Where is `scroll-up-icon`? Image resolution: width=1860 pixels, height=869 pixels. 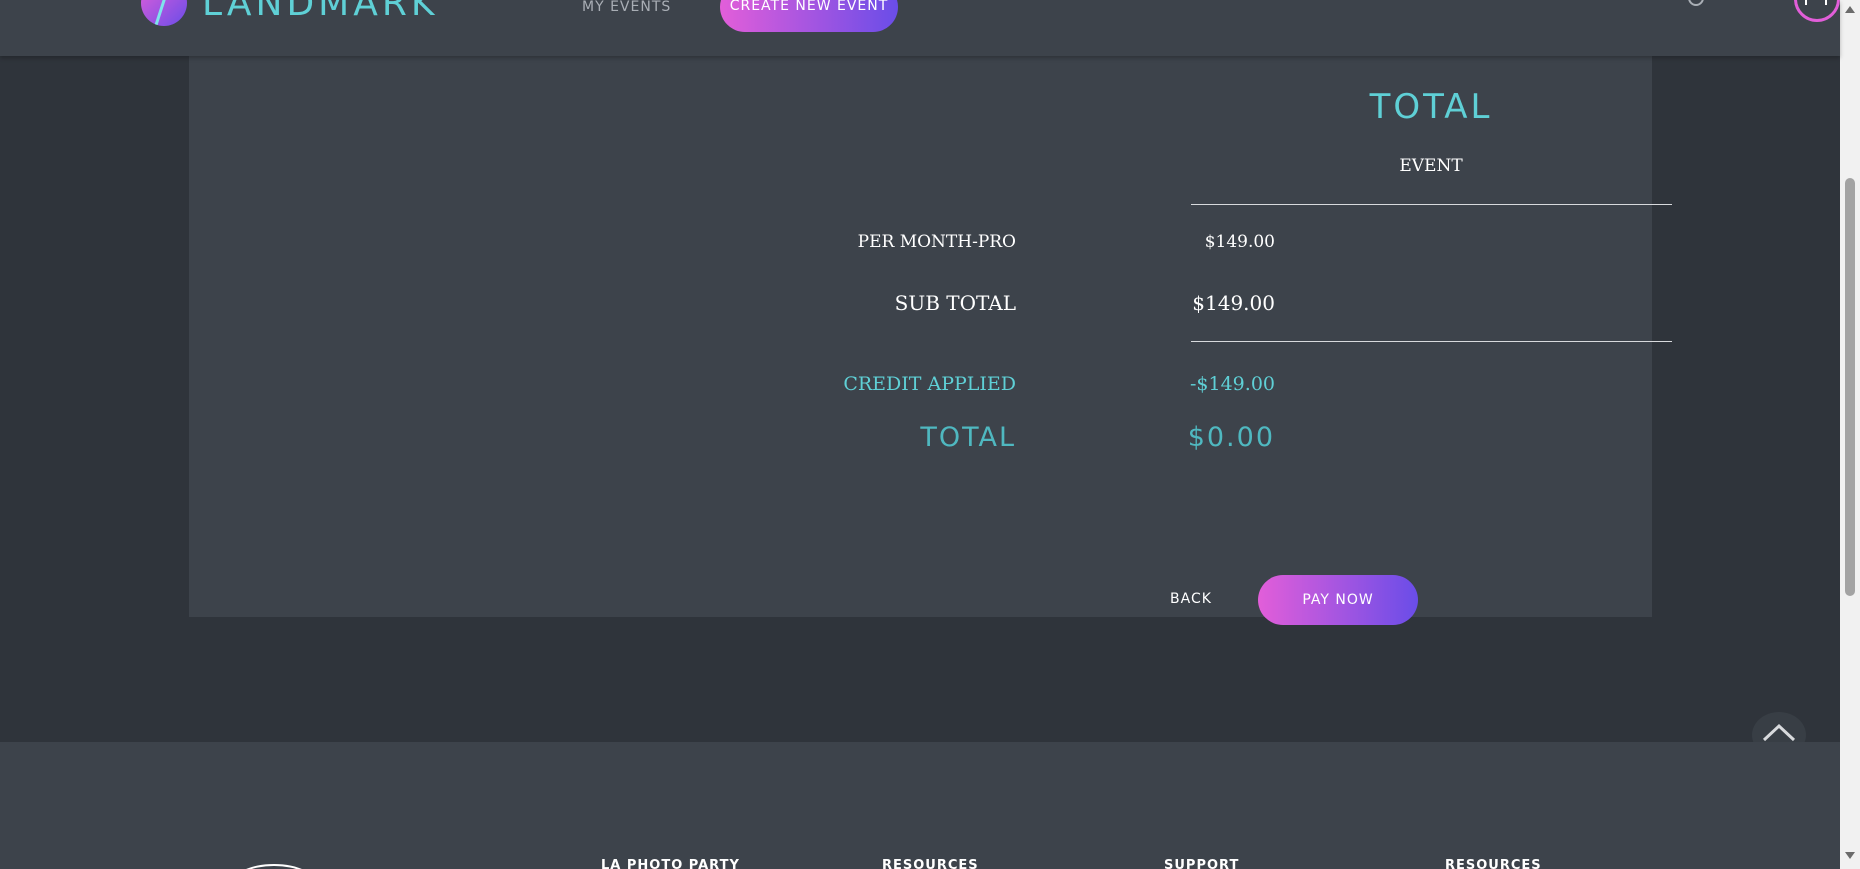
scroll-up-icon is located at coordinates (1850, 9).